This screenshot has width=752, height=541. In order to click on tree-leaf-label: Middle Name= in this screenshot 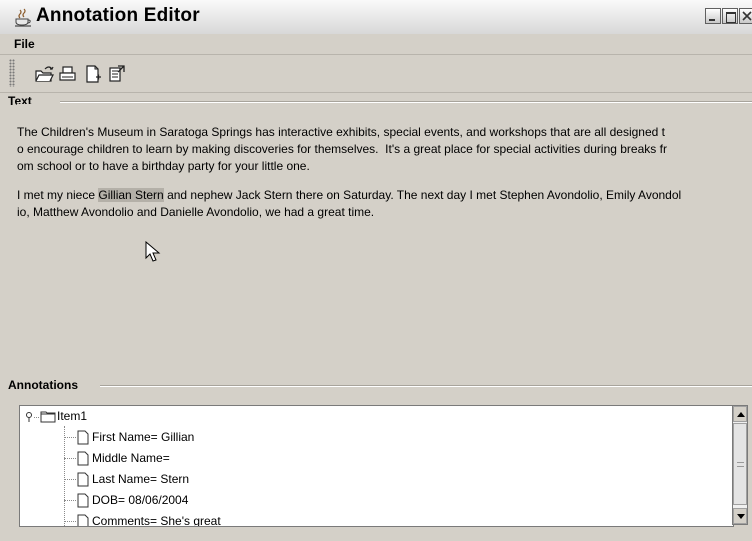, I will do `click(131, 458)`.